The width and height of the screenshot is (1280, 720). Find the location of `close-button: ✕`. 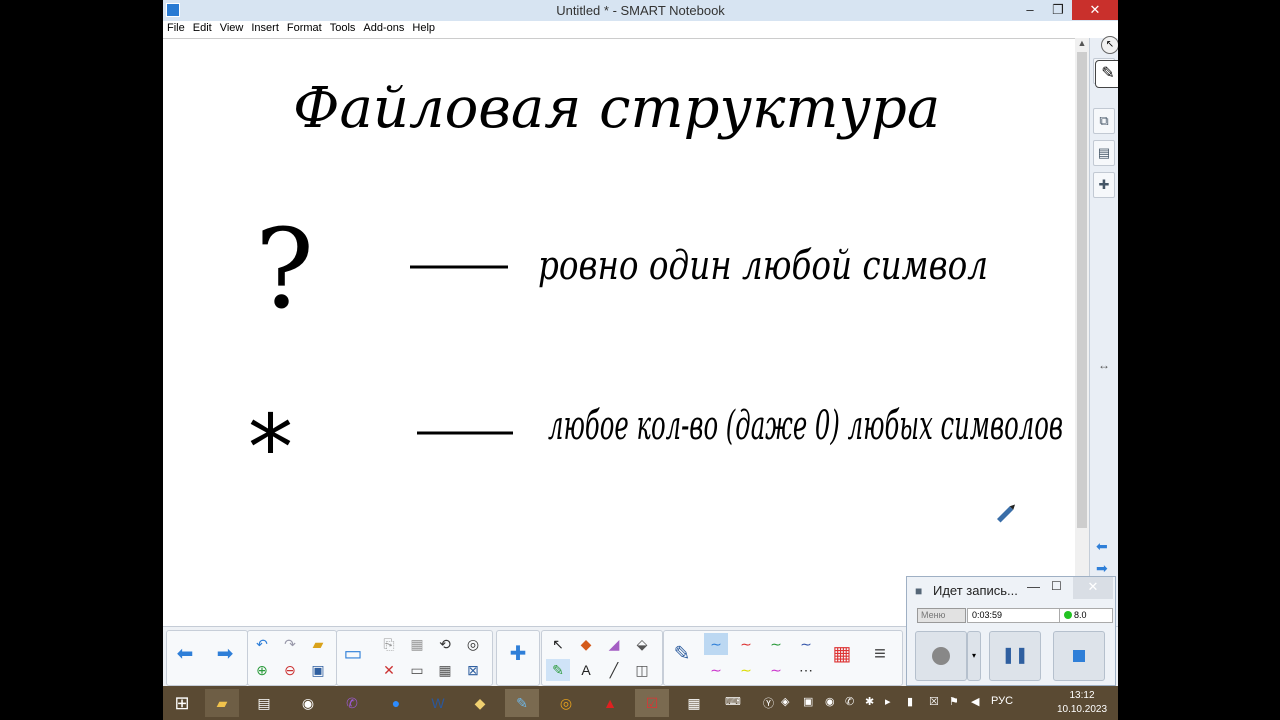

close-button: ✕ is located at coordinates (1095, 10).